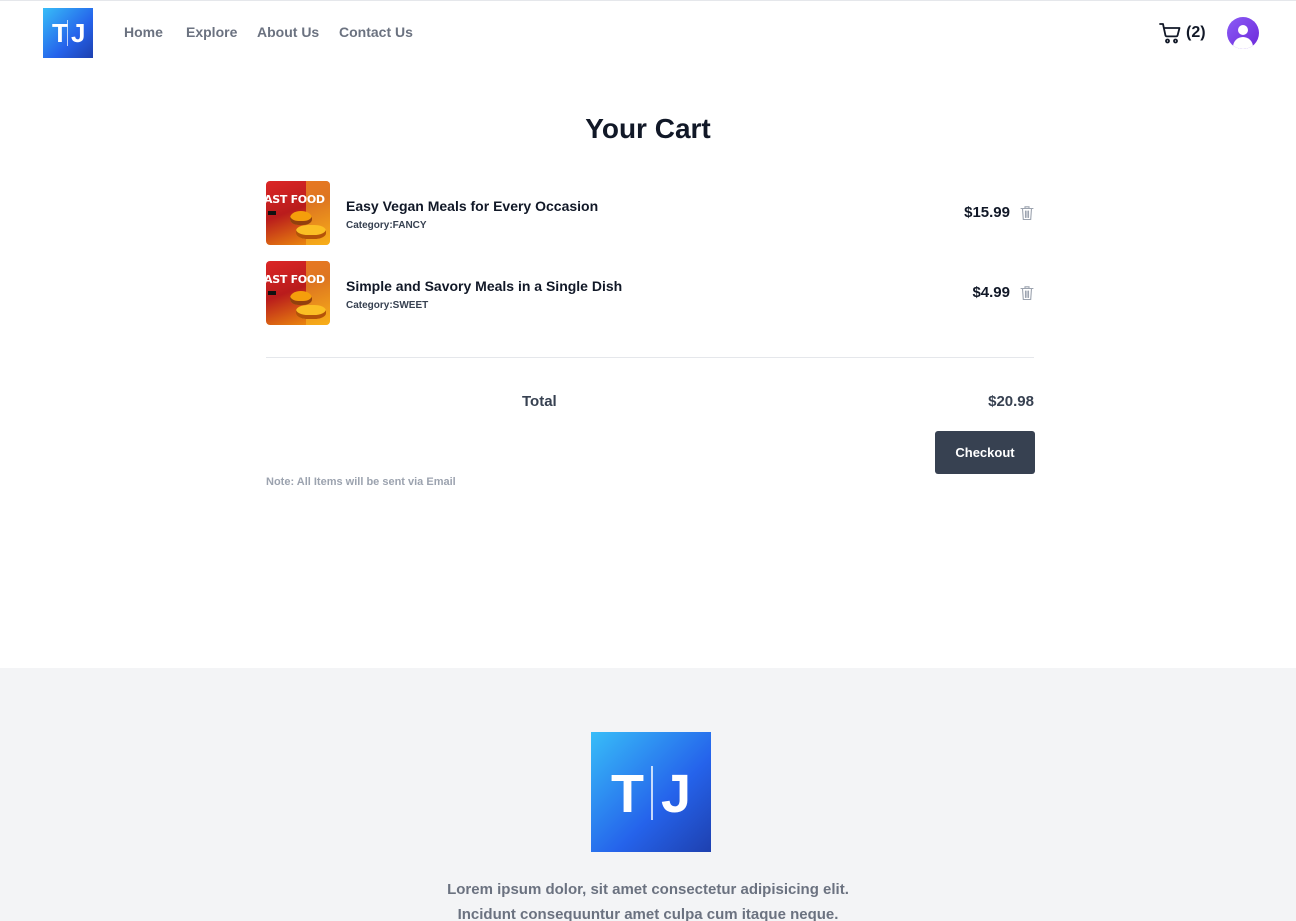 Image resolution: width=1296 pixels, height=921 pixels. What do you see at coordinates (985, 452) in the screenshot?
I see `checkout-button: Checkout` at bounding box center [985, 452].